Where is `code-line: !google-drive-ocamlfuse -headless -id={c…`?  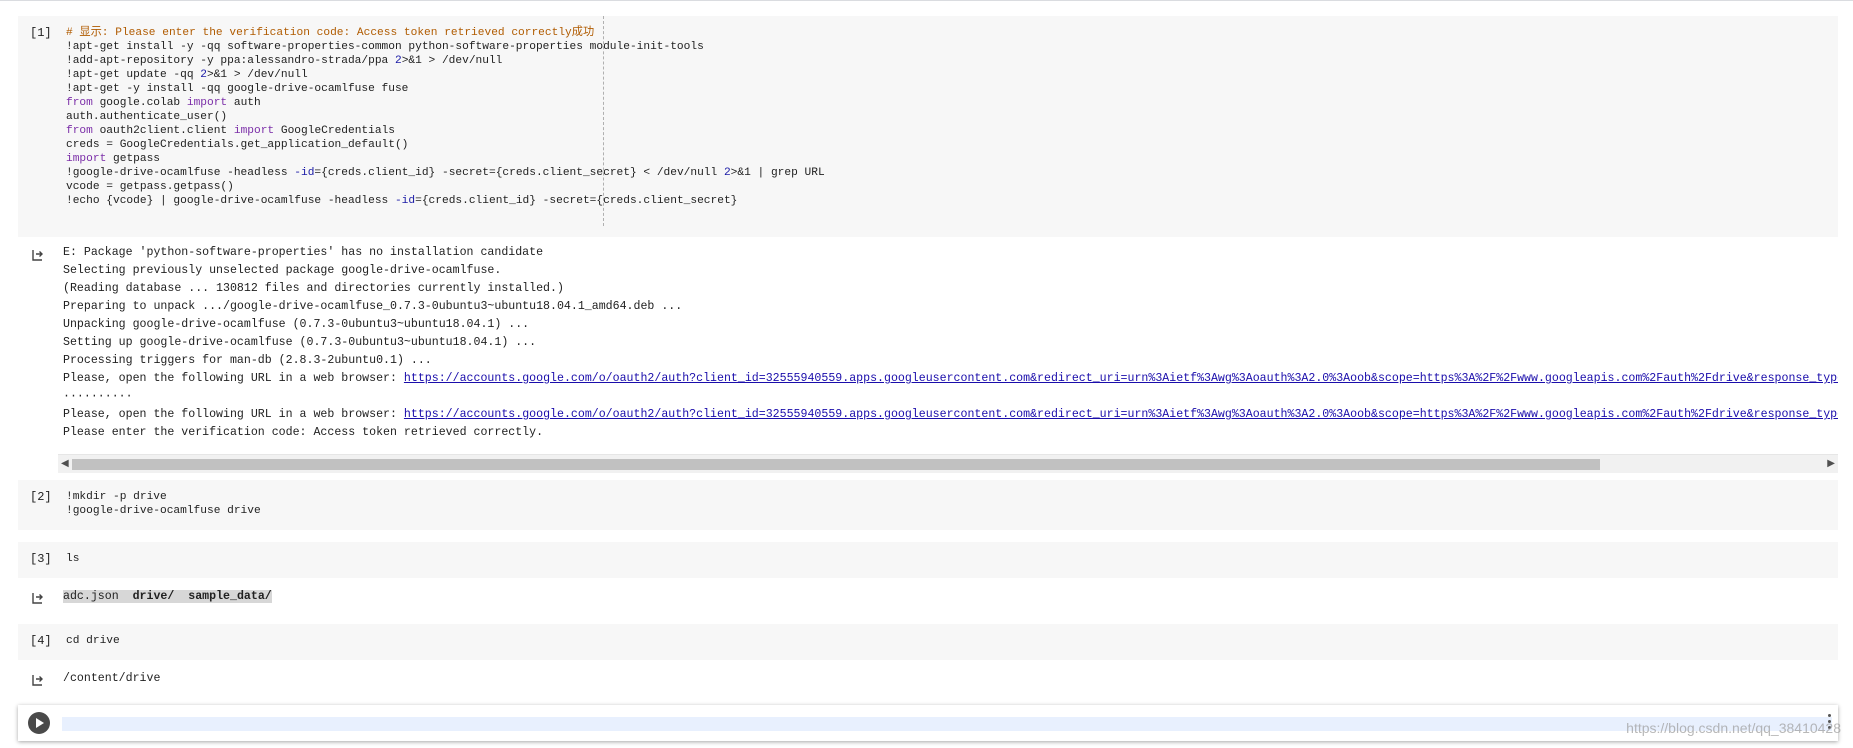 code-line: !google-drive-ocamlfuse -headless -id={c… is located at coordinates (445, 173).